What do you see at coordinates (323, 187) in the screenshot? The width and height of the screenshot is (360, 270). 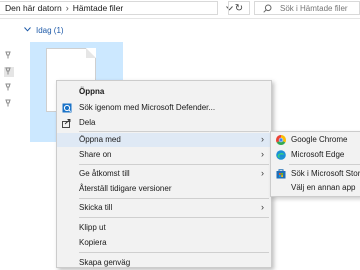 I see `submenu-item-label: Välj en annan app` at bounding box center [323, 187].